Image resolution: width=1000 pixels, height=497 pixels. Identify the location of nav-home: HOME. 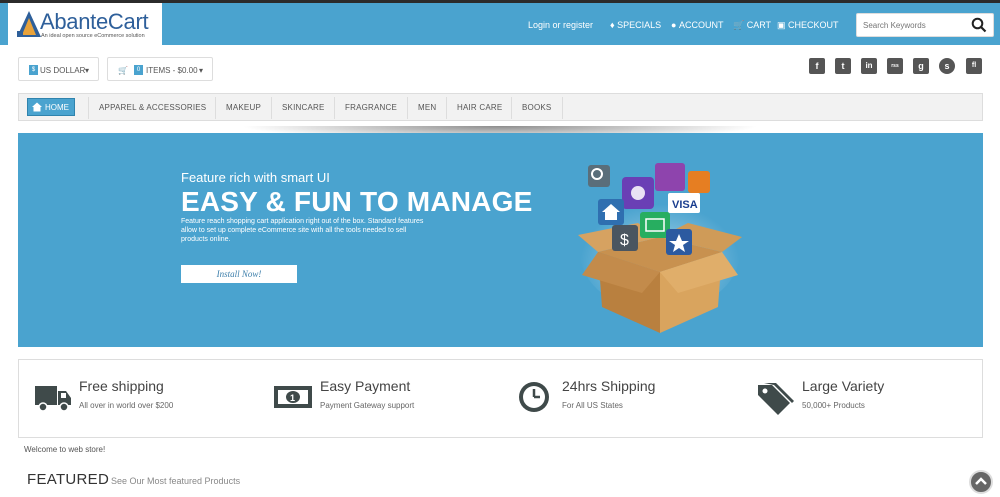
(51, 107).